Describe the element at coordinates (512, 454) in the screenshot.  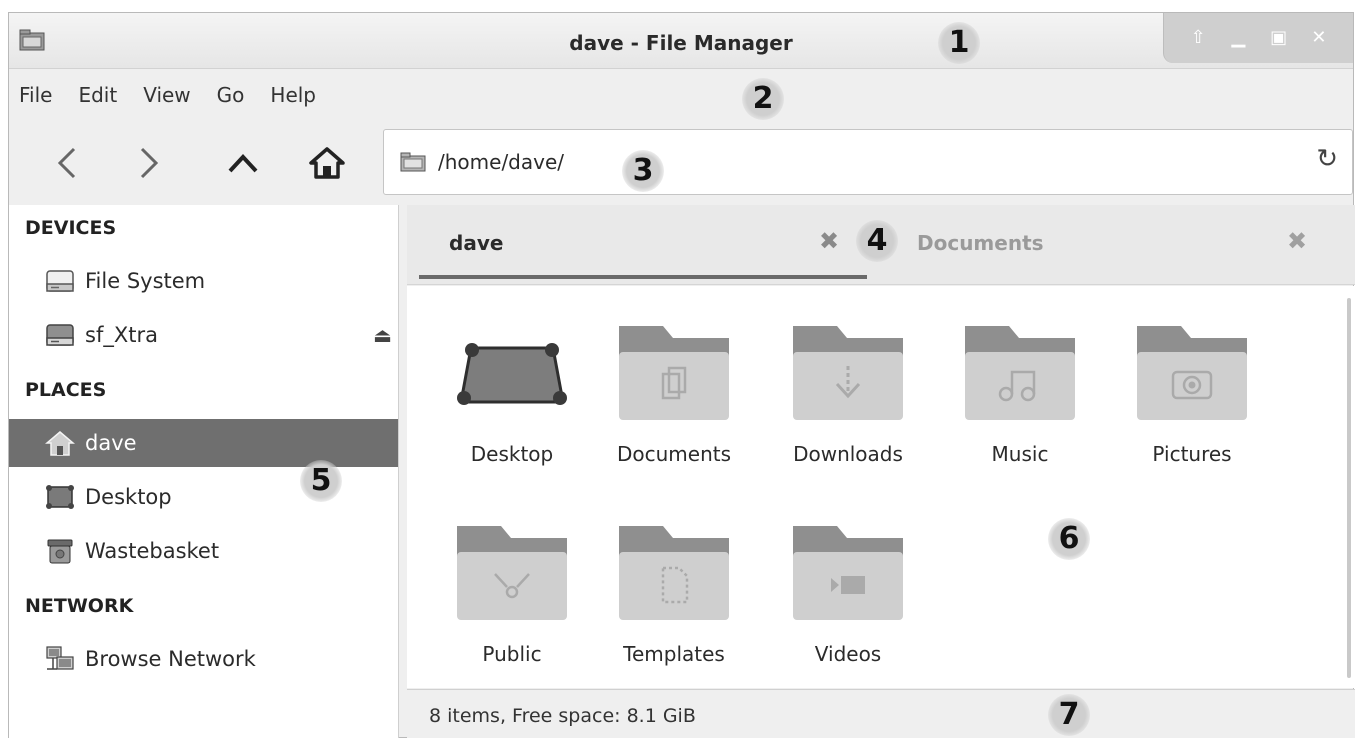
I see `file-name: Desktop` at that location.